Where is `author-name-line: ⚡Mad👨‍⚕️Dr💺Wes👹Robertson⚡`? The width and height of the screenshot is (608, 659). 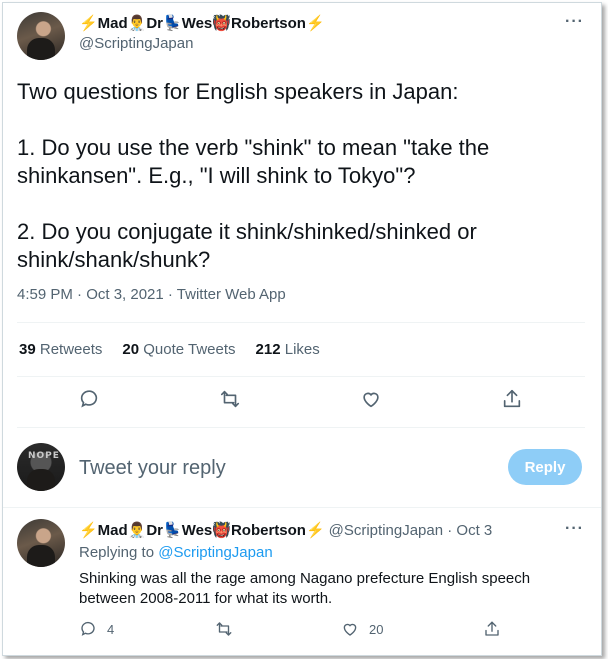 author-name-line: ⚡Mad👨‍⚕️Dr💺Wes👹Robertson⚡ is located at coordinates (202, 23).